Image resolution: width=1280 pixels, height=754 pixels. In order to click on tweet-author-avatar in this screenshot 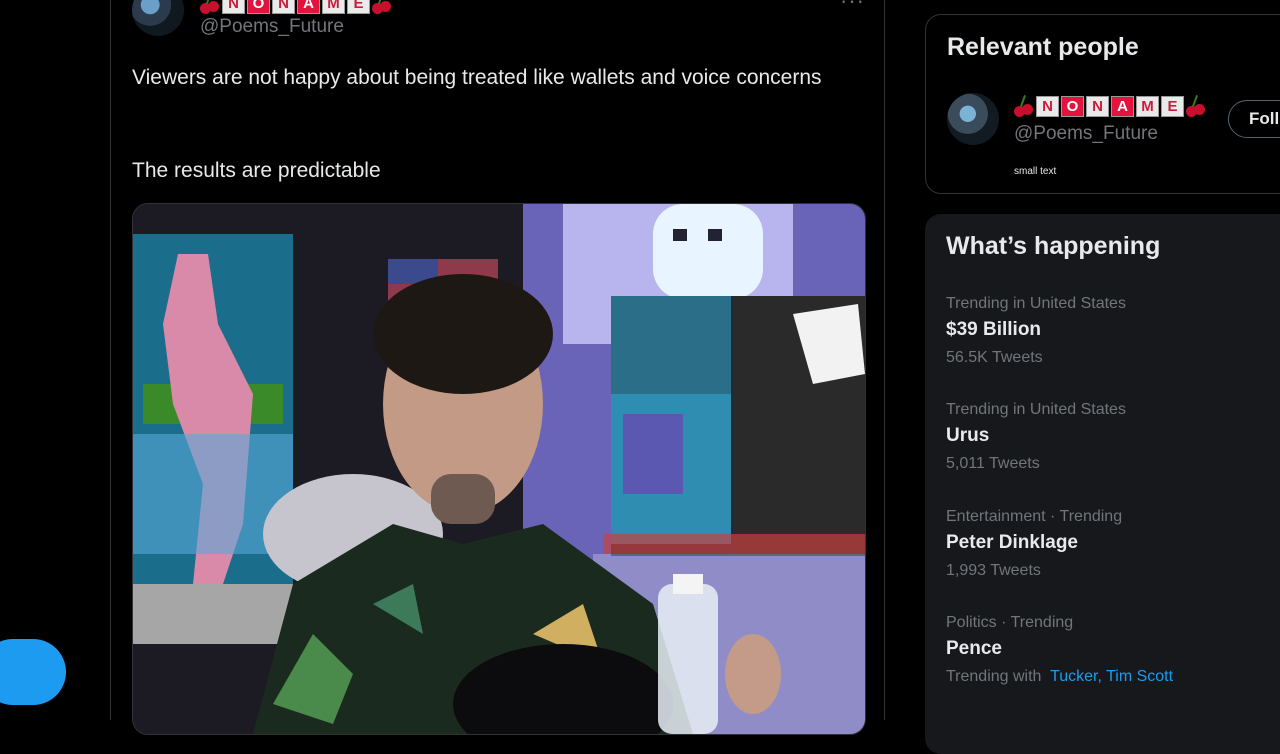, I will do `click(158, 18)`.